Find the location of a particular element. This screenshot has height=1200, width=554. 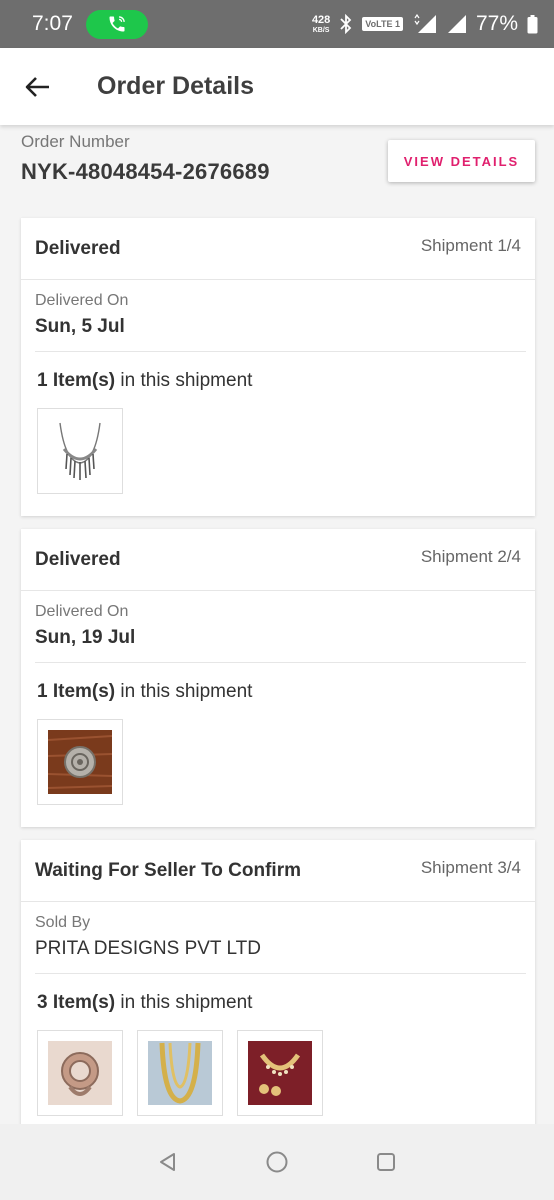

network-speed: 428 KB/S is located at coordinates (321, 23).